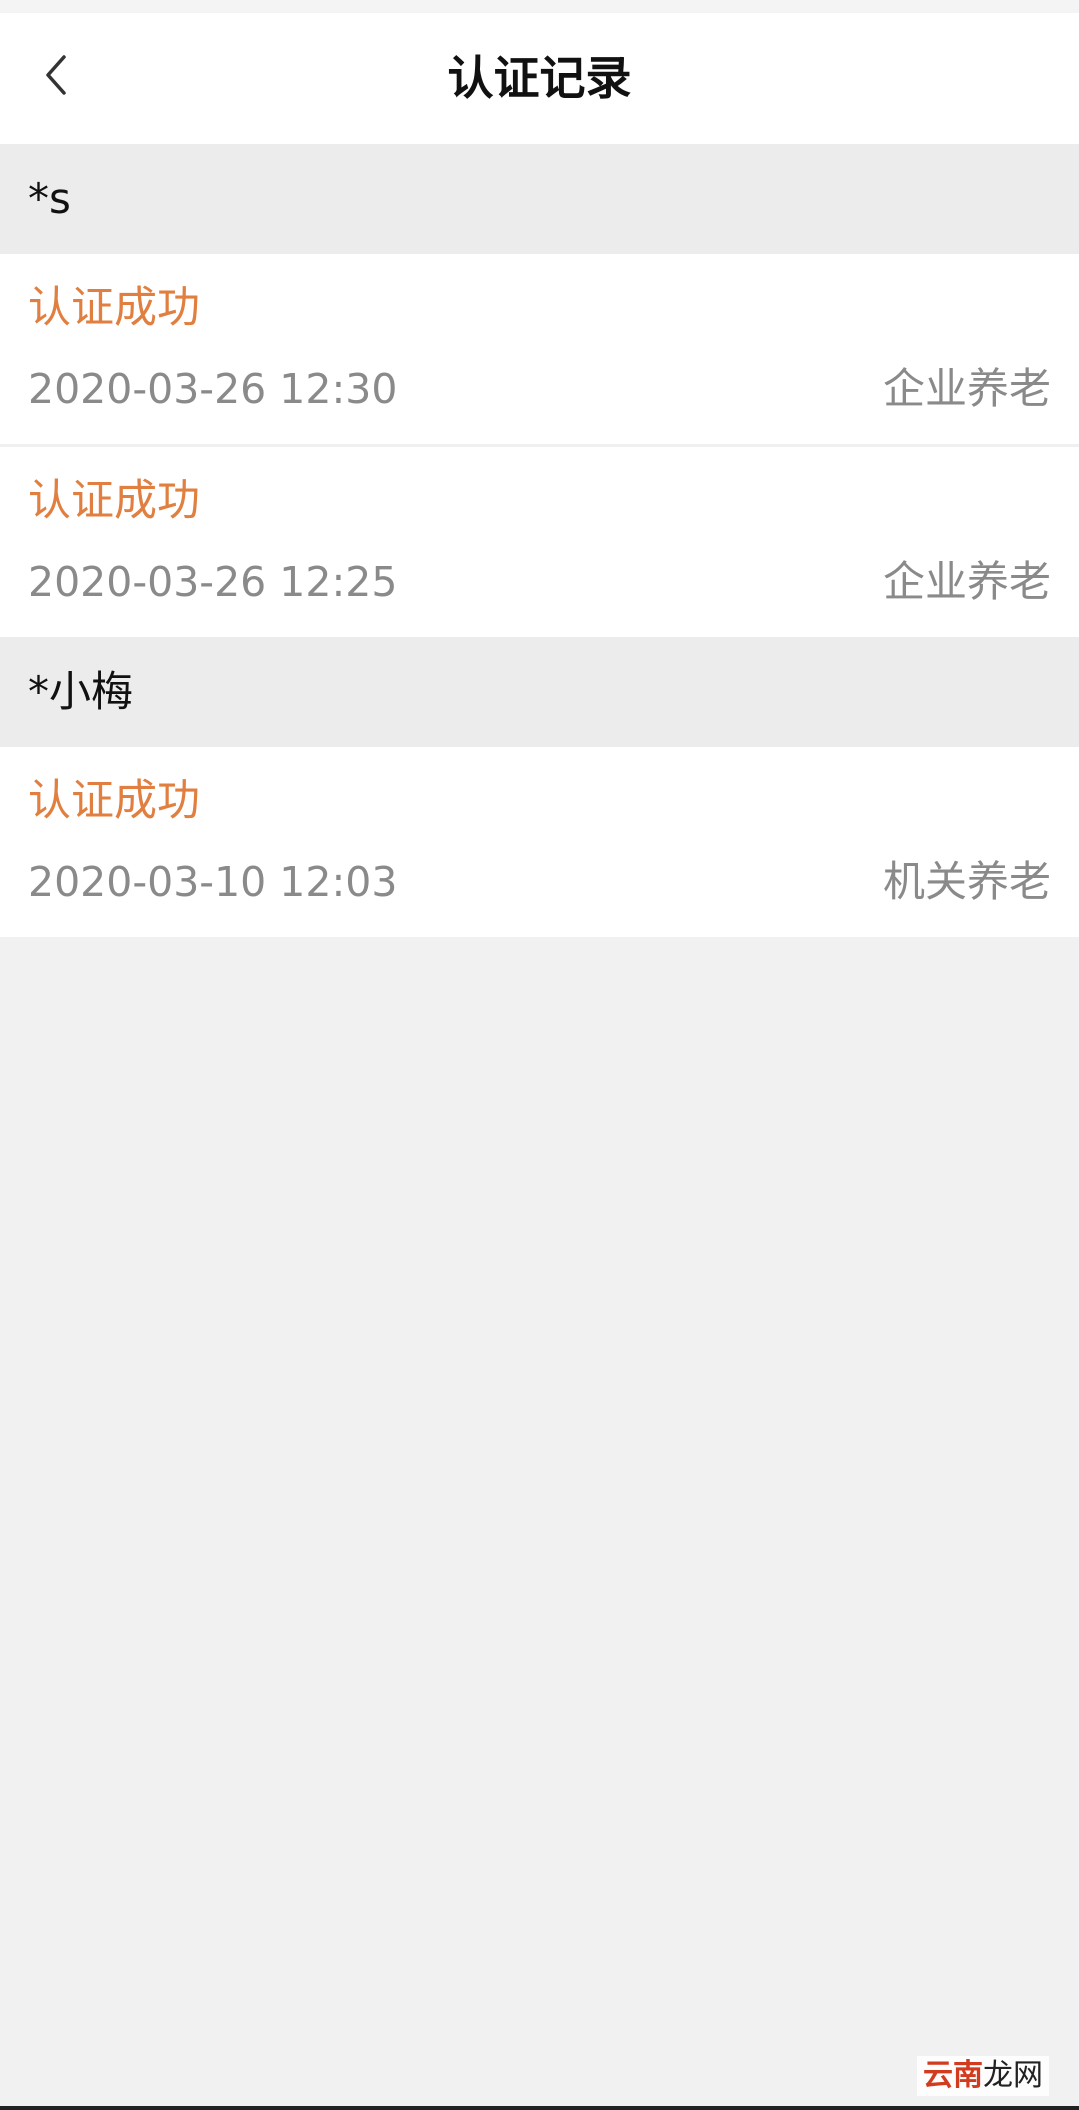 The height and width of the screenshot is (2110, 1079). Describe the element at coordinates (539, 349) in the screenshot. I see `record-item: 认证成功 2020-03-26 12:30 企业养老` at that location.